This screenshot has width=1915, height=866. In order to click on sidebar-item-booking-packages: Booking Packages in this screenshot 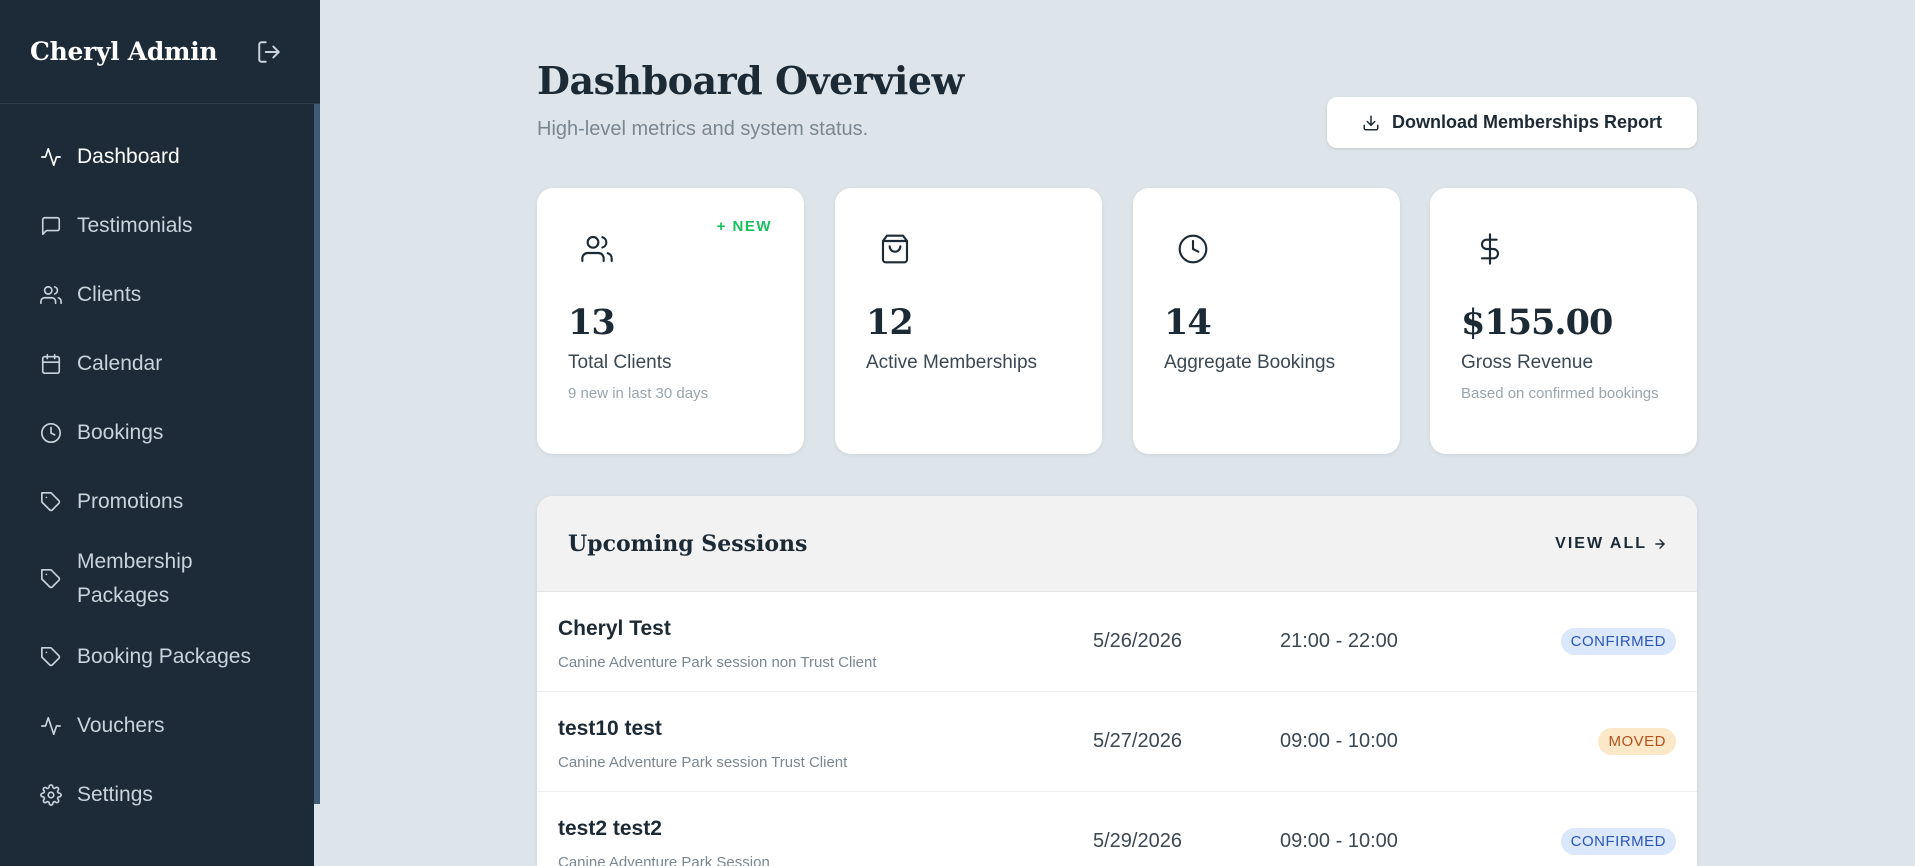, I will do `click(157, 656)`.